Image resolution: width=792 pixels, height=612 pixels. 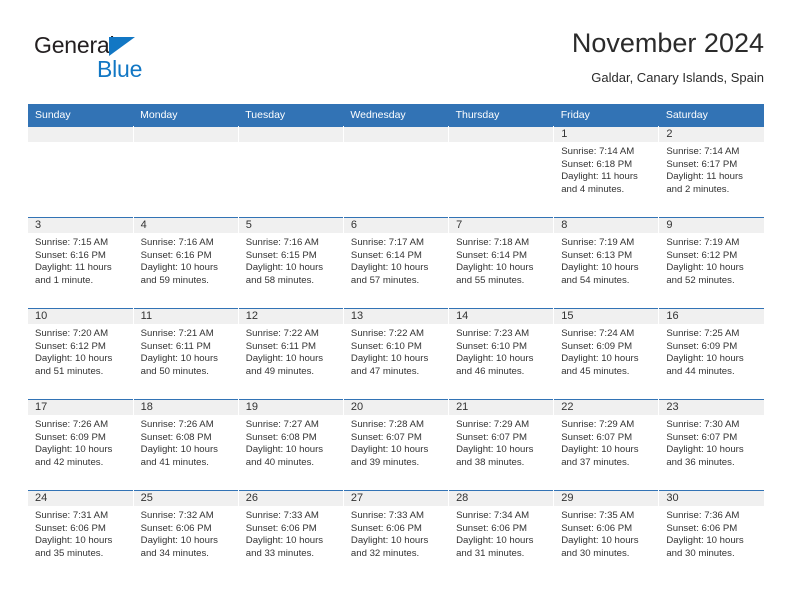 I want to click on sunrise-text: Sunrise: 7:31 AM, so click(x=72, y=515).